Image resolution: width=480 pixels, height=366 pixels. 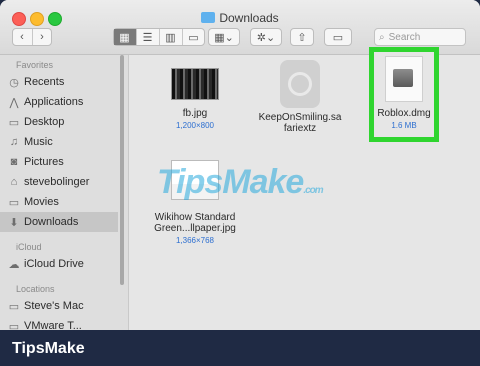 I want to click on view-mode-control: ▦ ☰ ▥ ▭, so click(x=159, y=37).